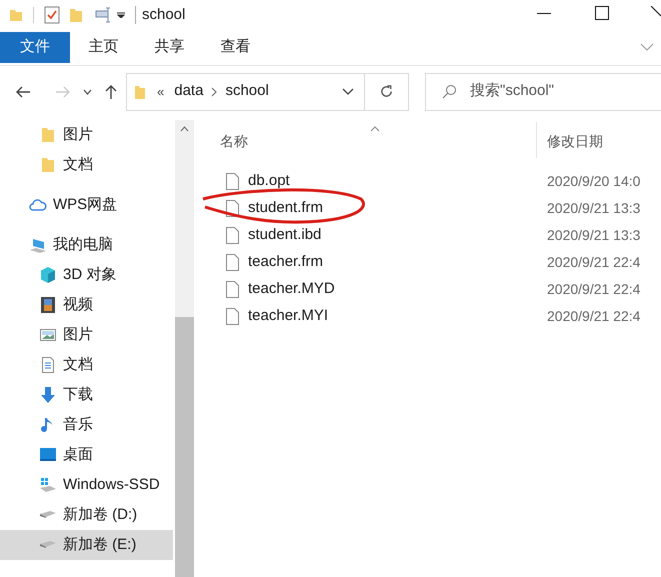  Describe the element at coordinates (164, 14) in the screenshot. I see `window-title: school` at that location.